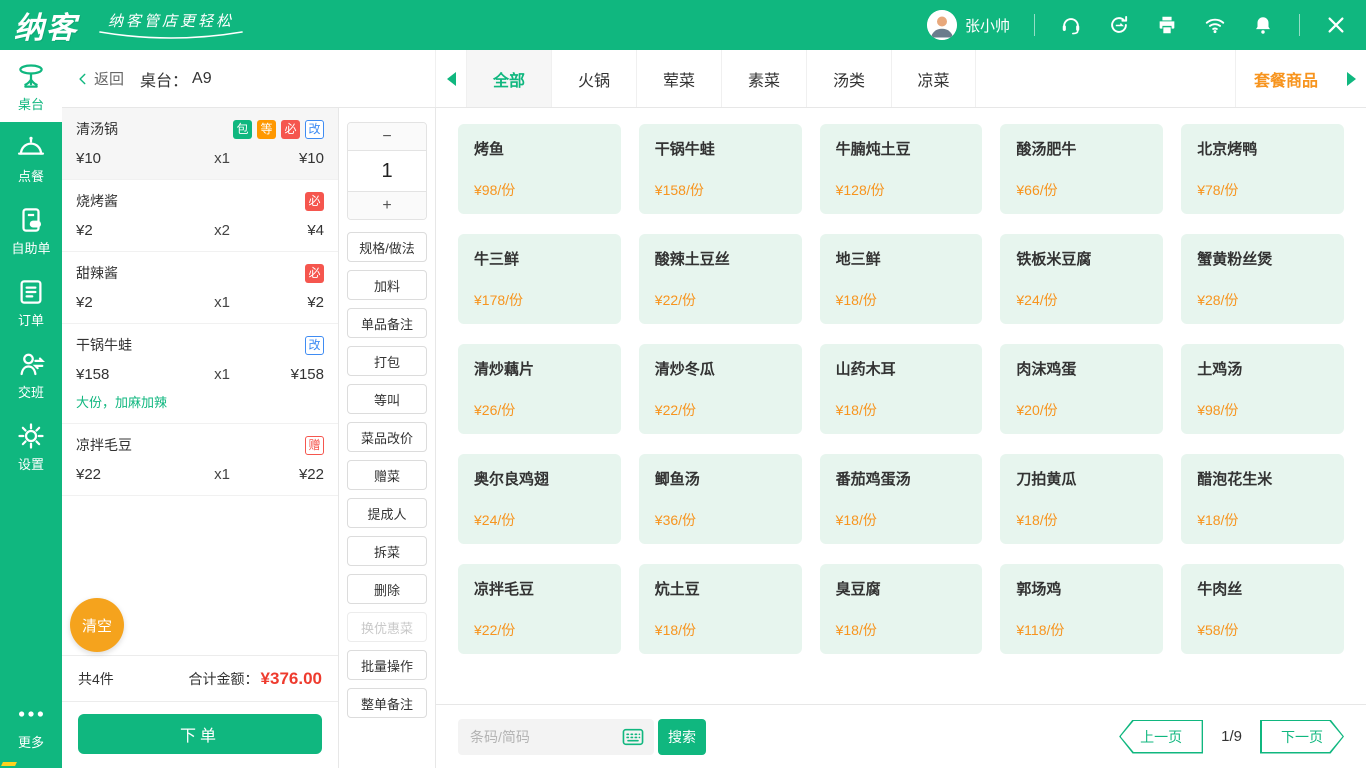 This screenshot has width=1366, height=768. Describe the element at coordinates (176, 79) in the screenshot. I see `table-title: 桌台： A9` at that location.